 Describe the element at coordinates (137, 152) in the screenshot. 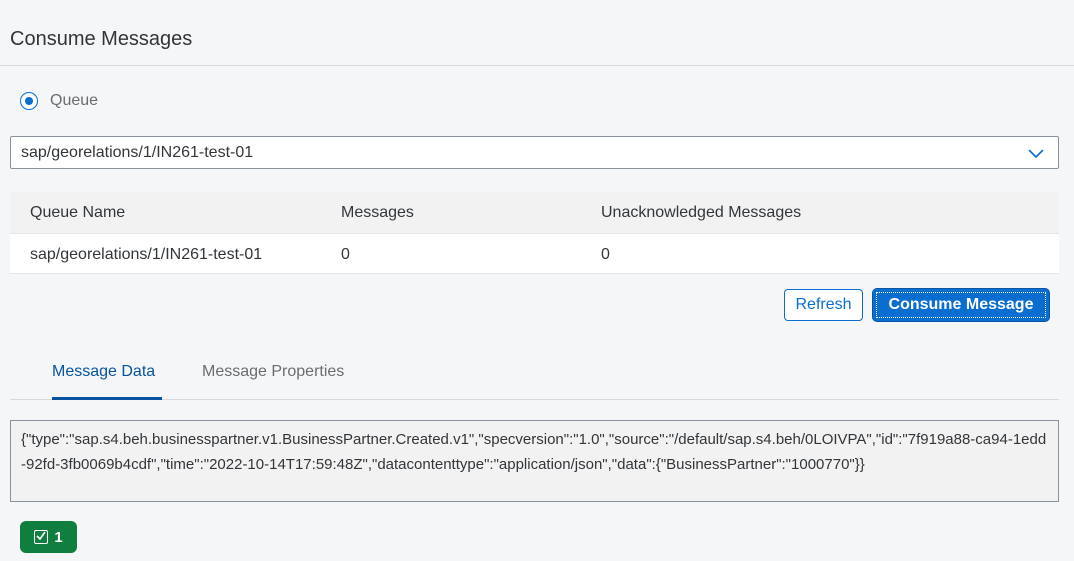

I see `queue-select-value: sap/georelations/1/IN261-test-01` at that location.